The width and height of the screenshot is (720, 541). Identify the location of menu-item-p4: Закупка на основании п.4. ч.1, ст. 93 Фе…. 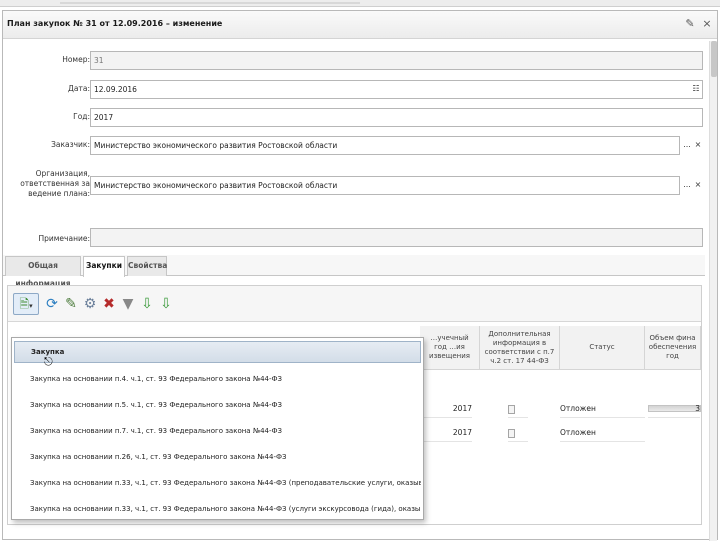
(217, 379).